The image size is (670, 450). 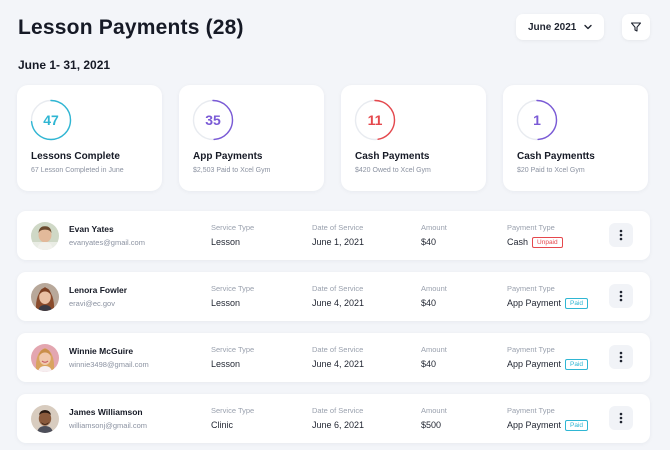 What do you see at coordinates (108, 425) in the screenshot?
I see `customer-email: williamsonj@gmail.com` at bounding box center [108, 425].